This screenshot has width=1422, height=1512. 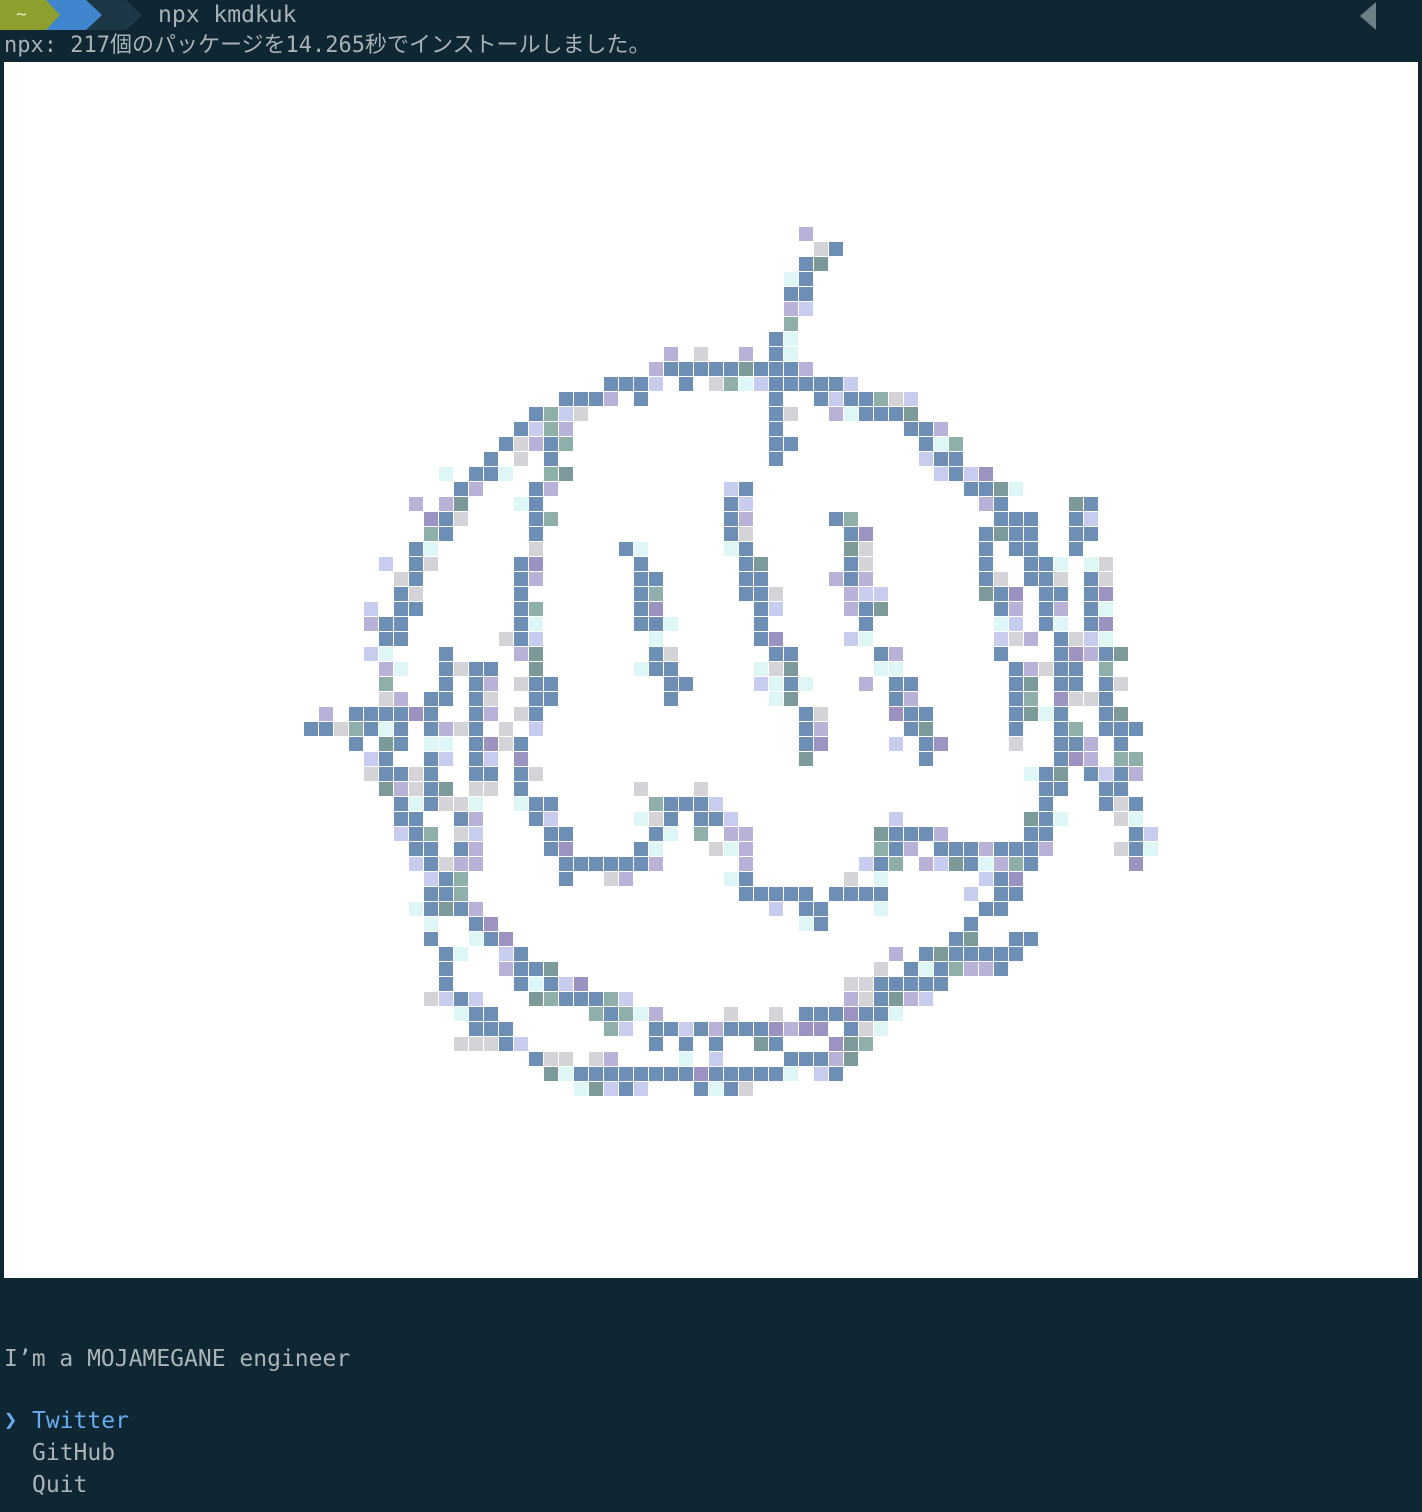 What do you see at coordinates (80, 1421) in the screenshot?
I see `menu-item-twitter: Twitter` at bounding box center [80, 1421].